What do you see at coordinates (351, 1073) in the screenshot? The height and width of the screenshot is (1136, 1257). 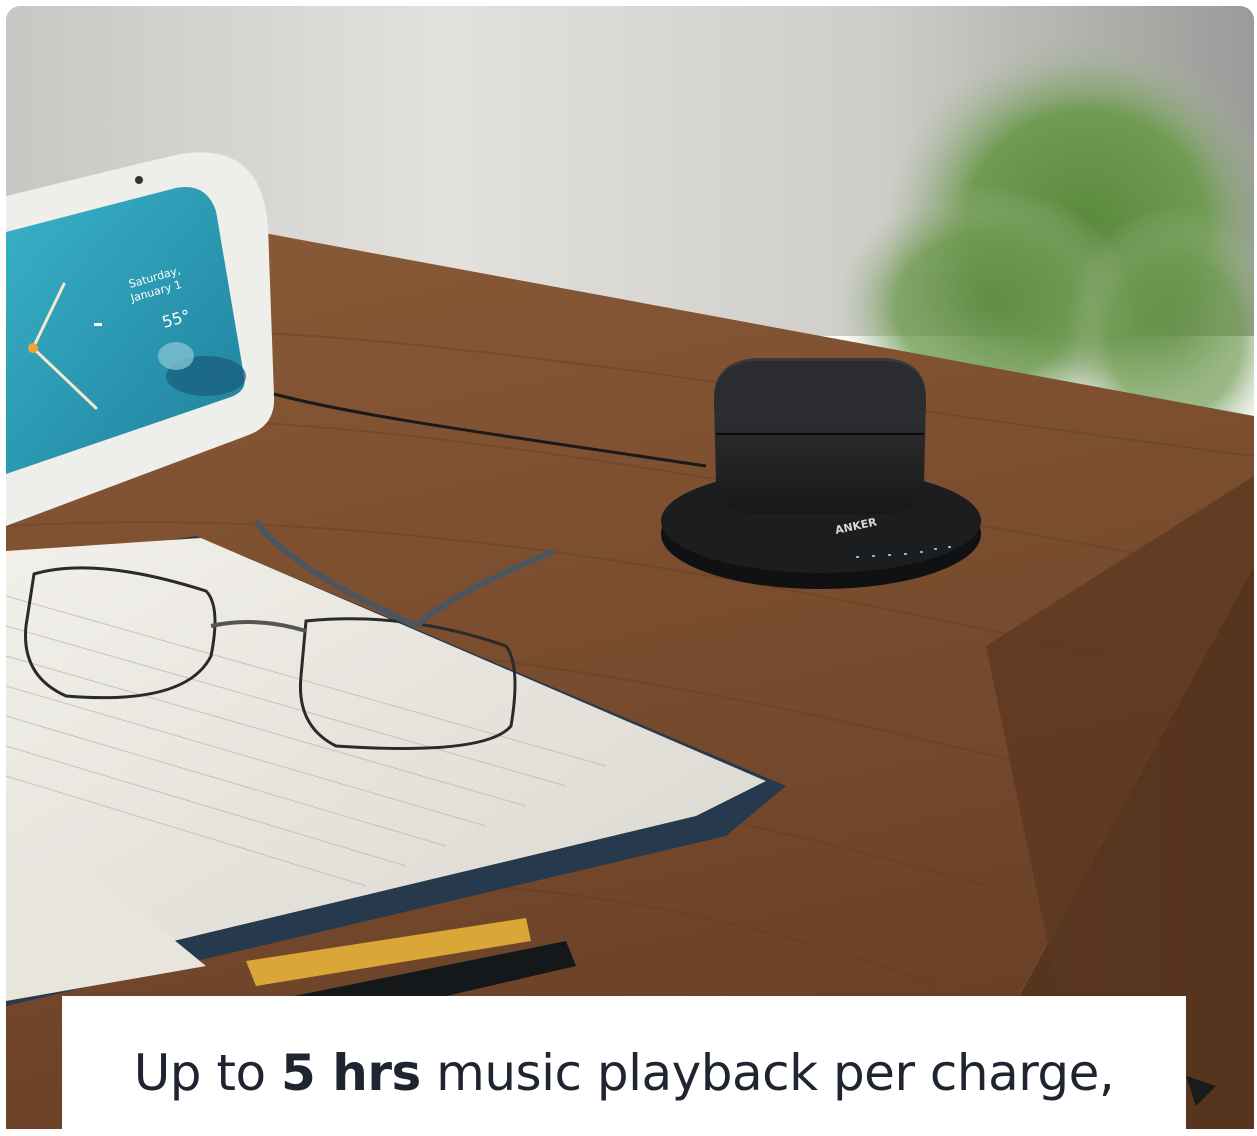 I see `caption-bold-duration: 5 hrs` at bounding box center [351, 1073].